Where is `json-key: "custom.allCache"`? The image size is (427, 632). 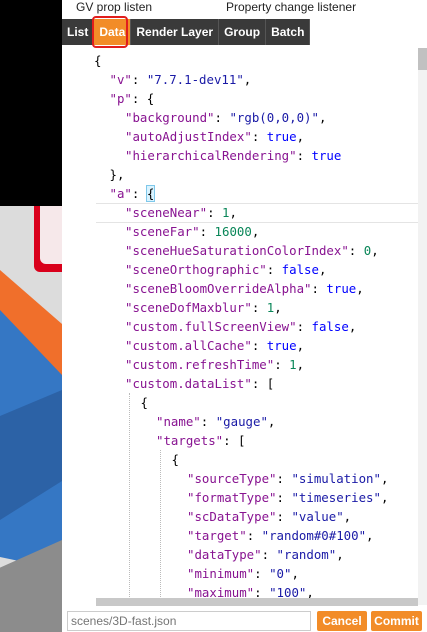 json-key: "custom.allCache" is located at coordinates (188, 345).